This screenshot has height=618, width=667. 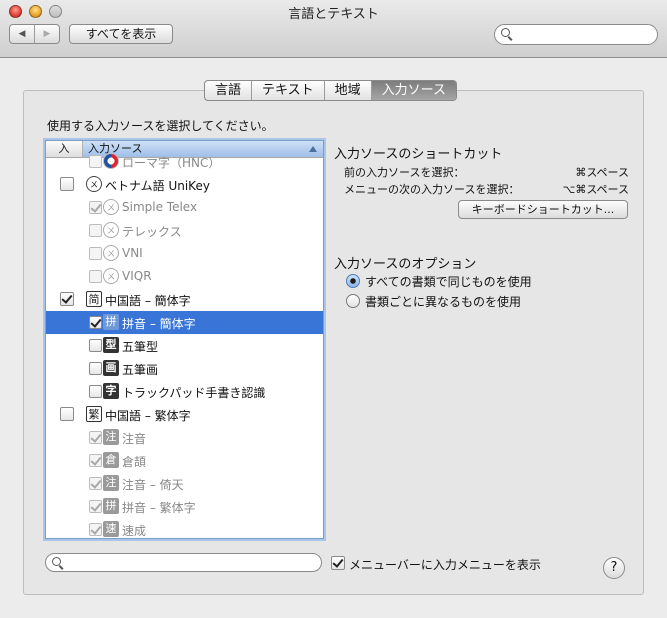 I want to click on list-item-label: Simple Telex, so click(x=160, y=207).